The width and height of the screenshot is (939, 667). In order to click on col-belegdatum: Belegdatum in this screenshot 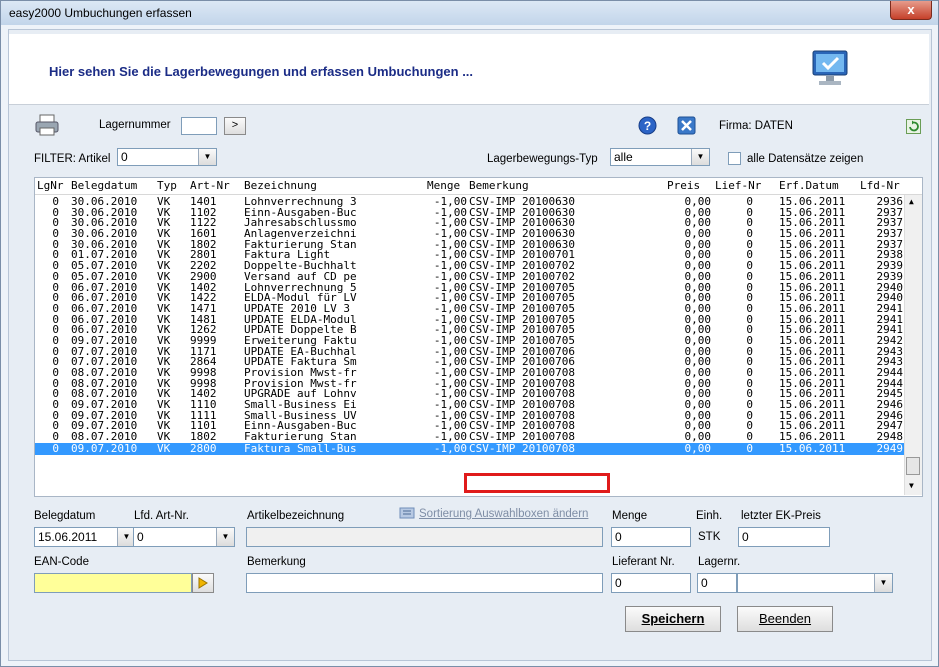, I will do `click(104, 186)`.